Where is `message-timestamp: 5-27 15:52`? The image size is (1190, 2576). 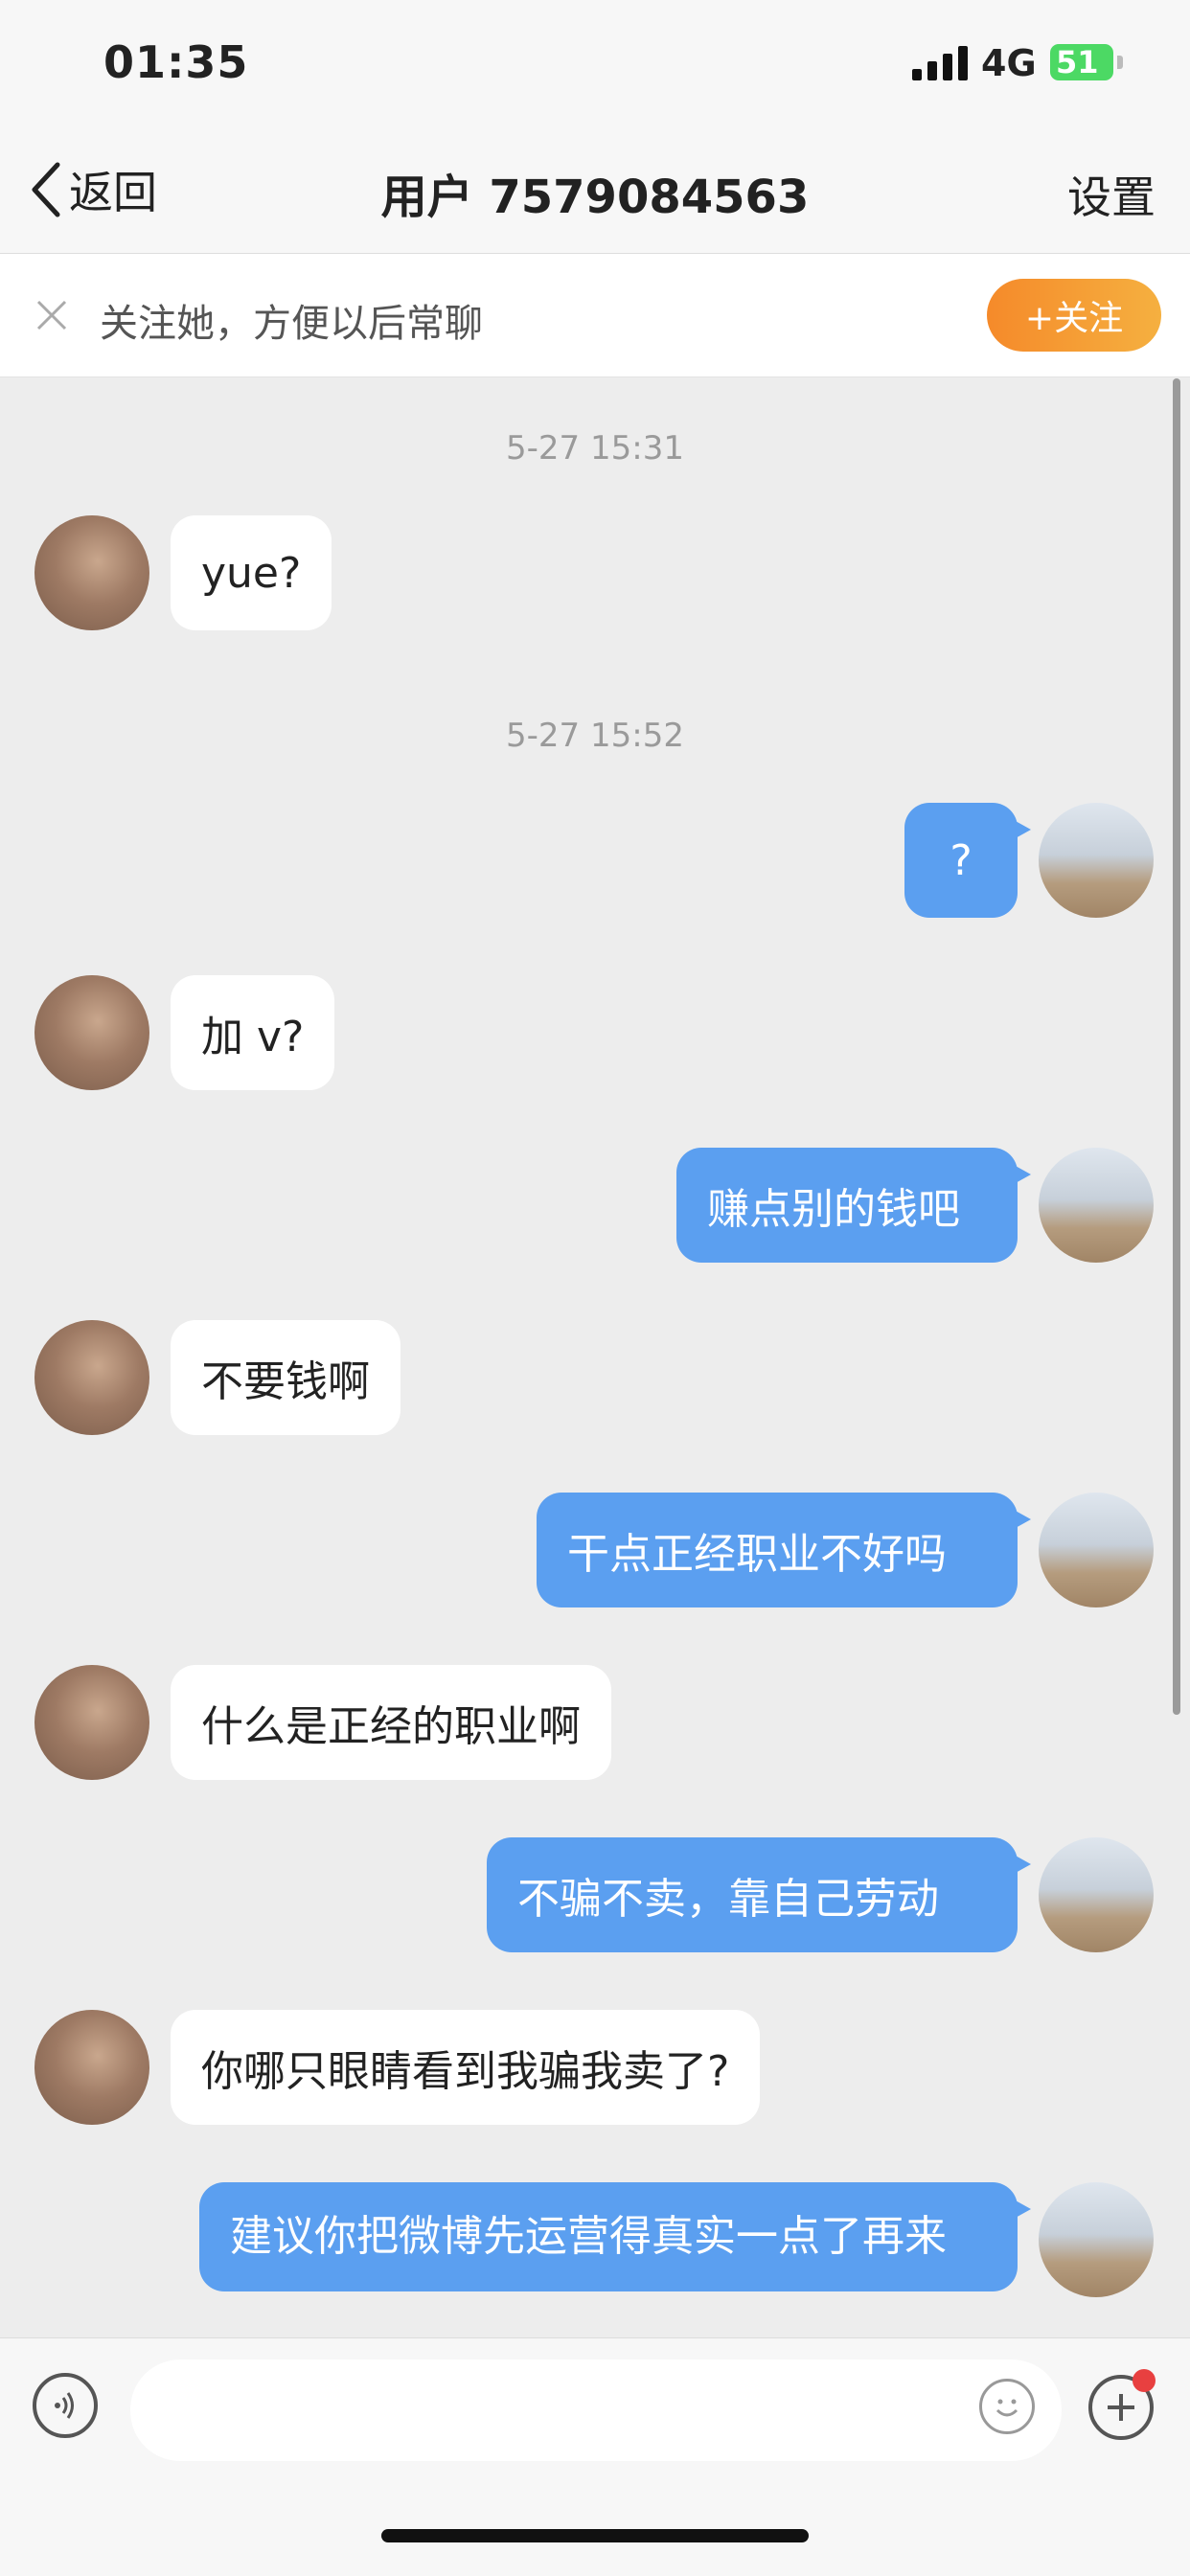
message-timestamp: 5-27 15:52 is located at coordinates (595, 736).